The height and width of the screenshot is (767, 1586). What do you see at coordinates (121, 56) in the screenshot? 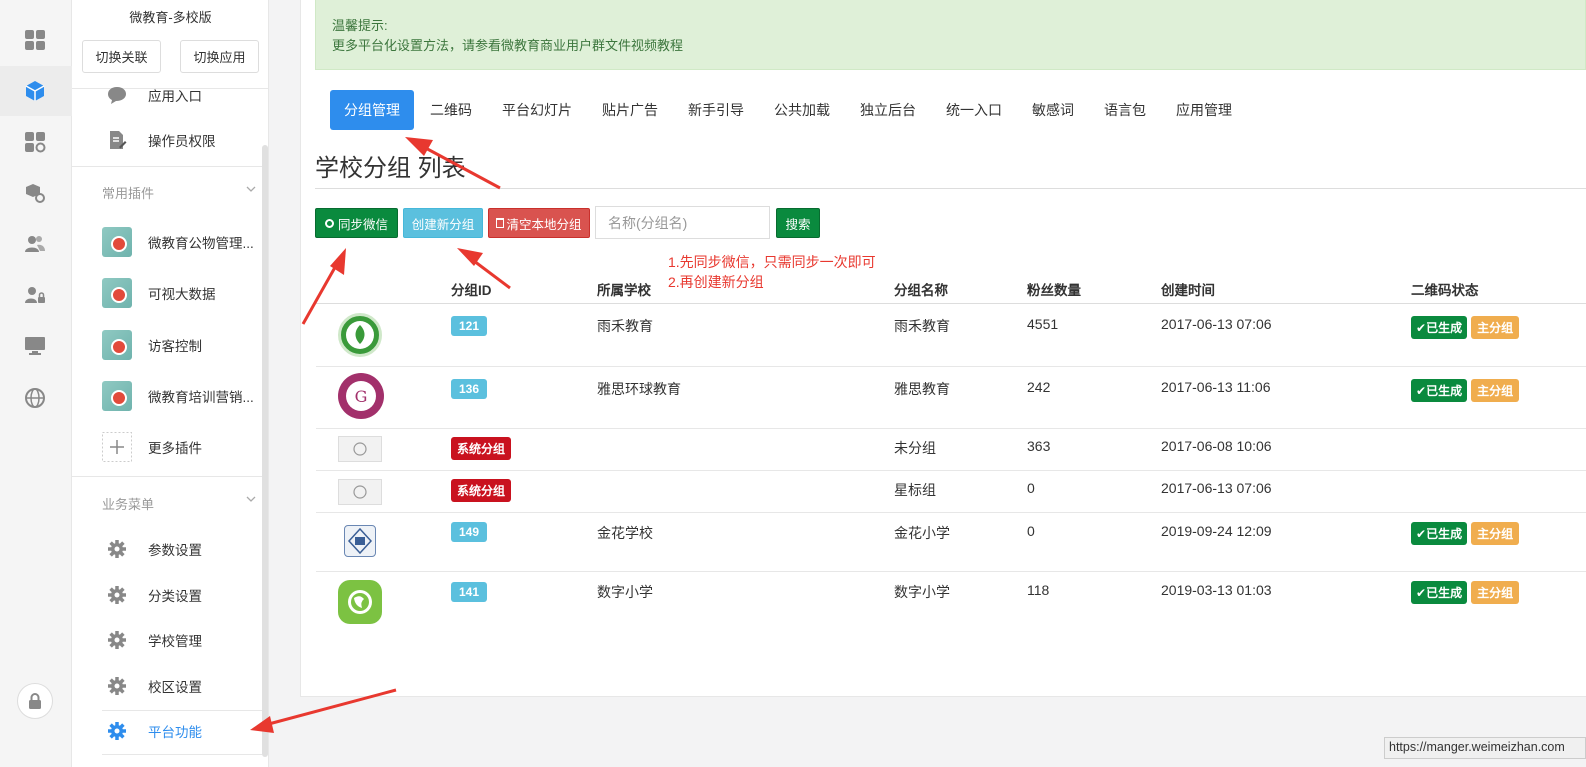
I see `switch-link-button: 切换关联` at bounding box center [121, 56].